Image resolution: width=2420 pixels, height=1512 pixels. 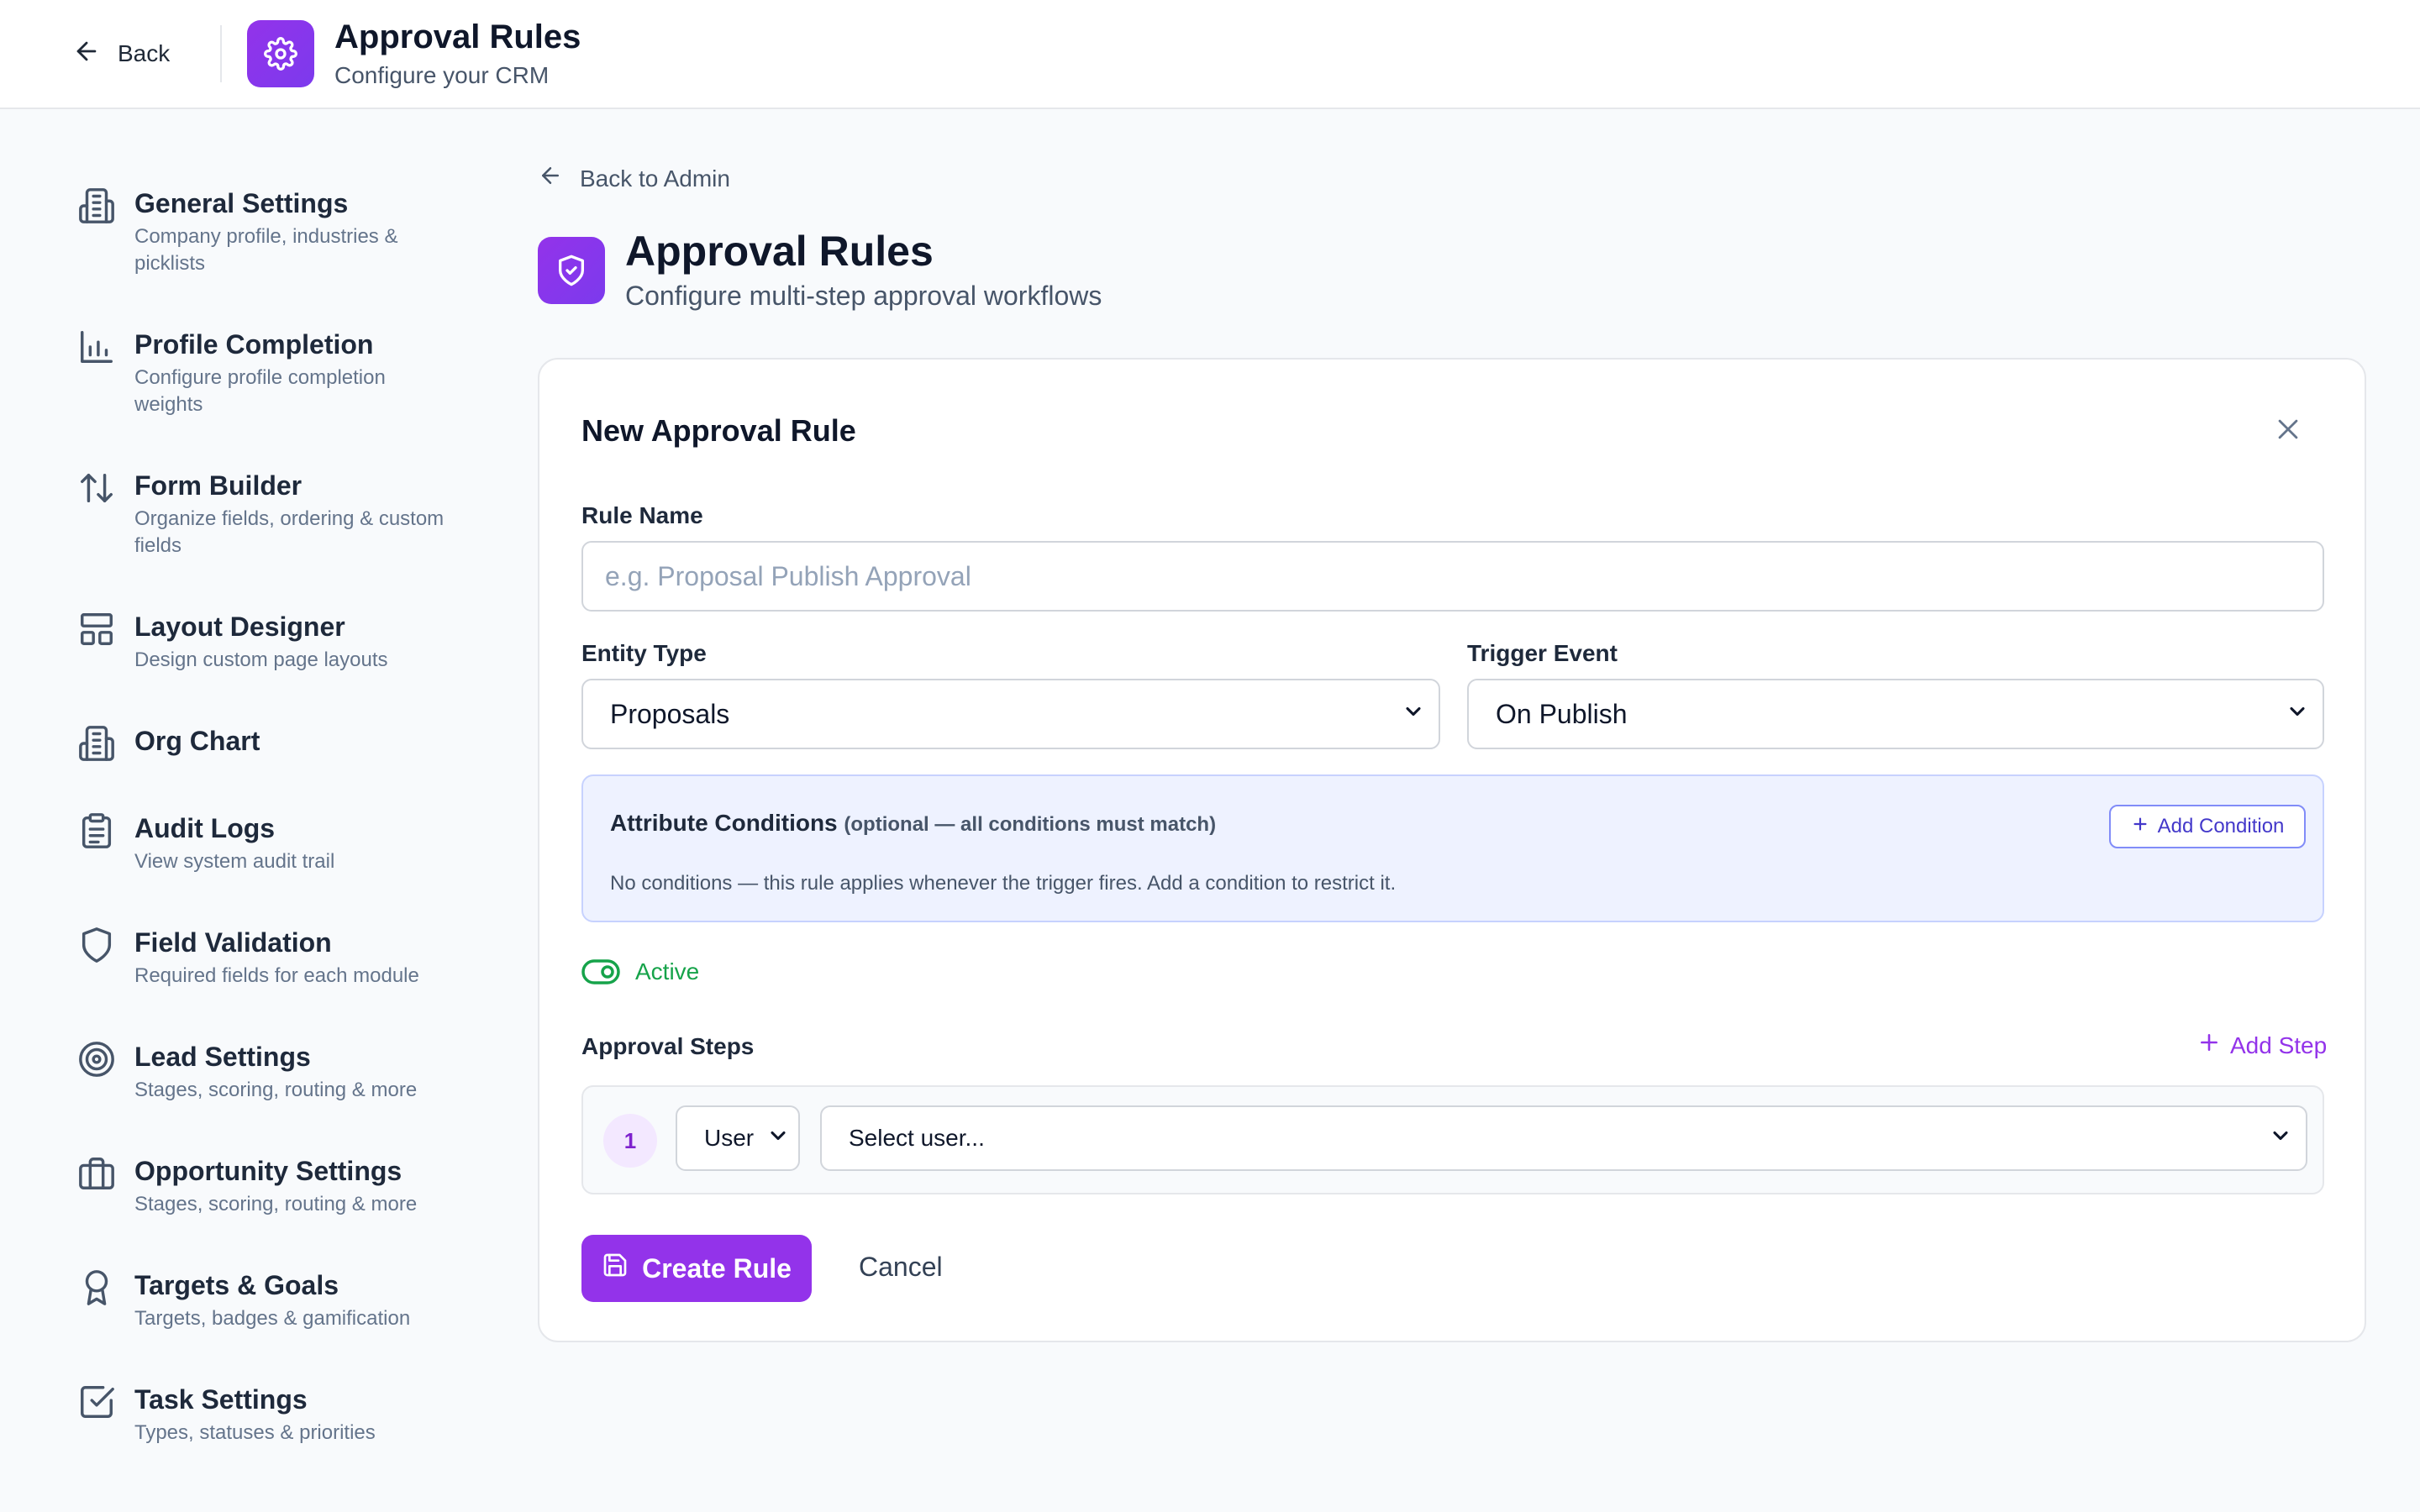 What do you see at coordinates (96, 347) in the screenshot?
I see `bar-chart-icon` at bounding box center [96, 347].